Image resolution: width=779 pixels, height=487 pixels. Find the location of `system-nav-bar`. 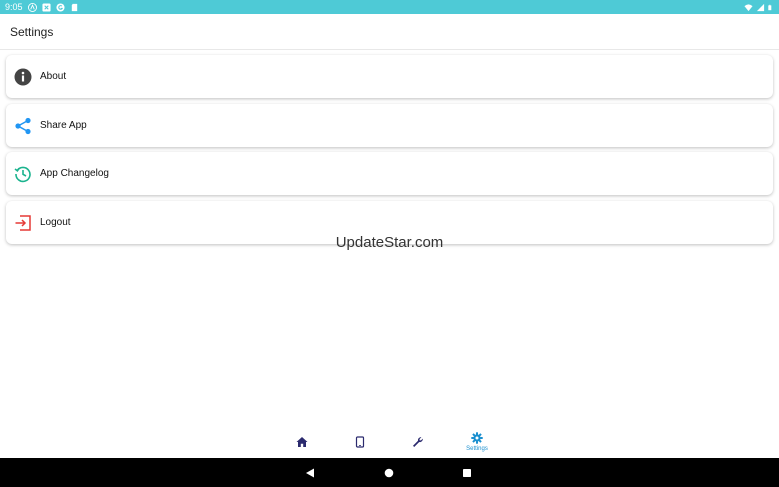

system-nav-bar is located at coordinates (389, 472).